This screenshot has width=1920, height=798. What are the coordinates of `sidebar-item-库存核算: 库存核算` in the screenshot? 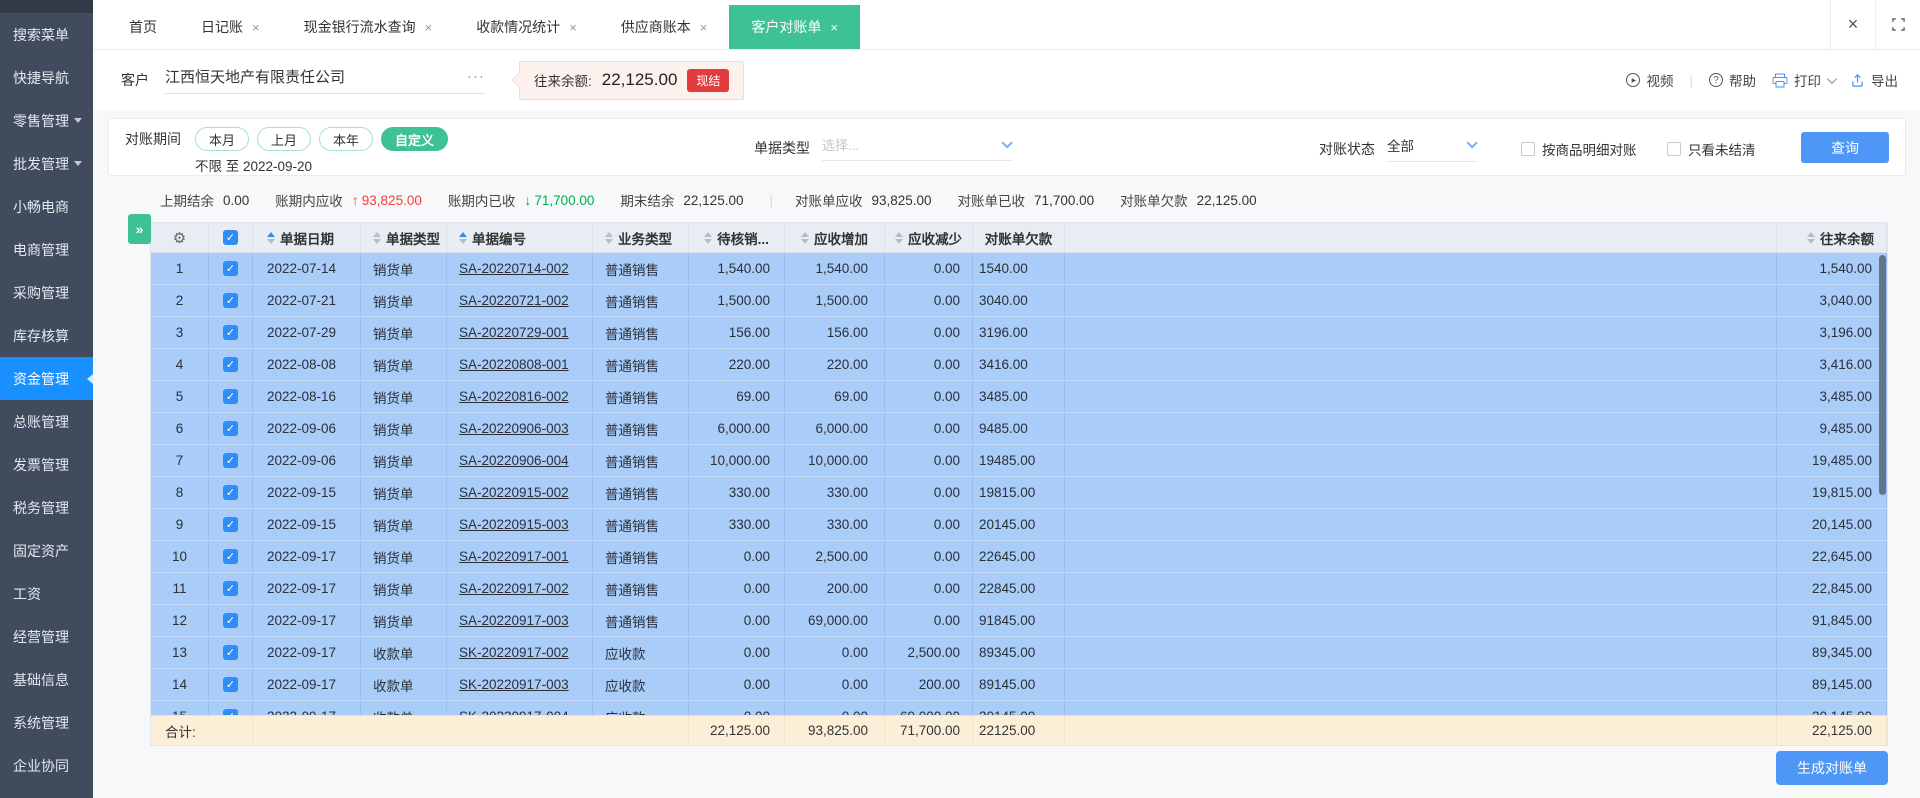 It's located at (46, 335).